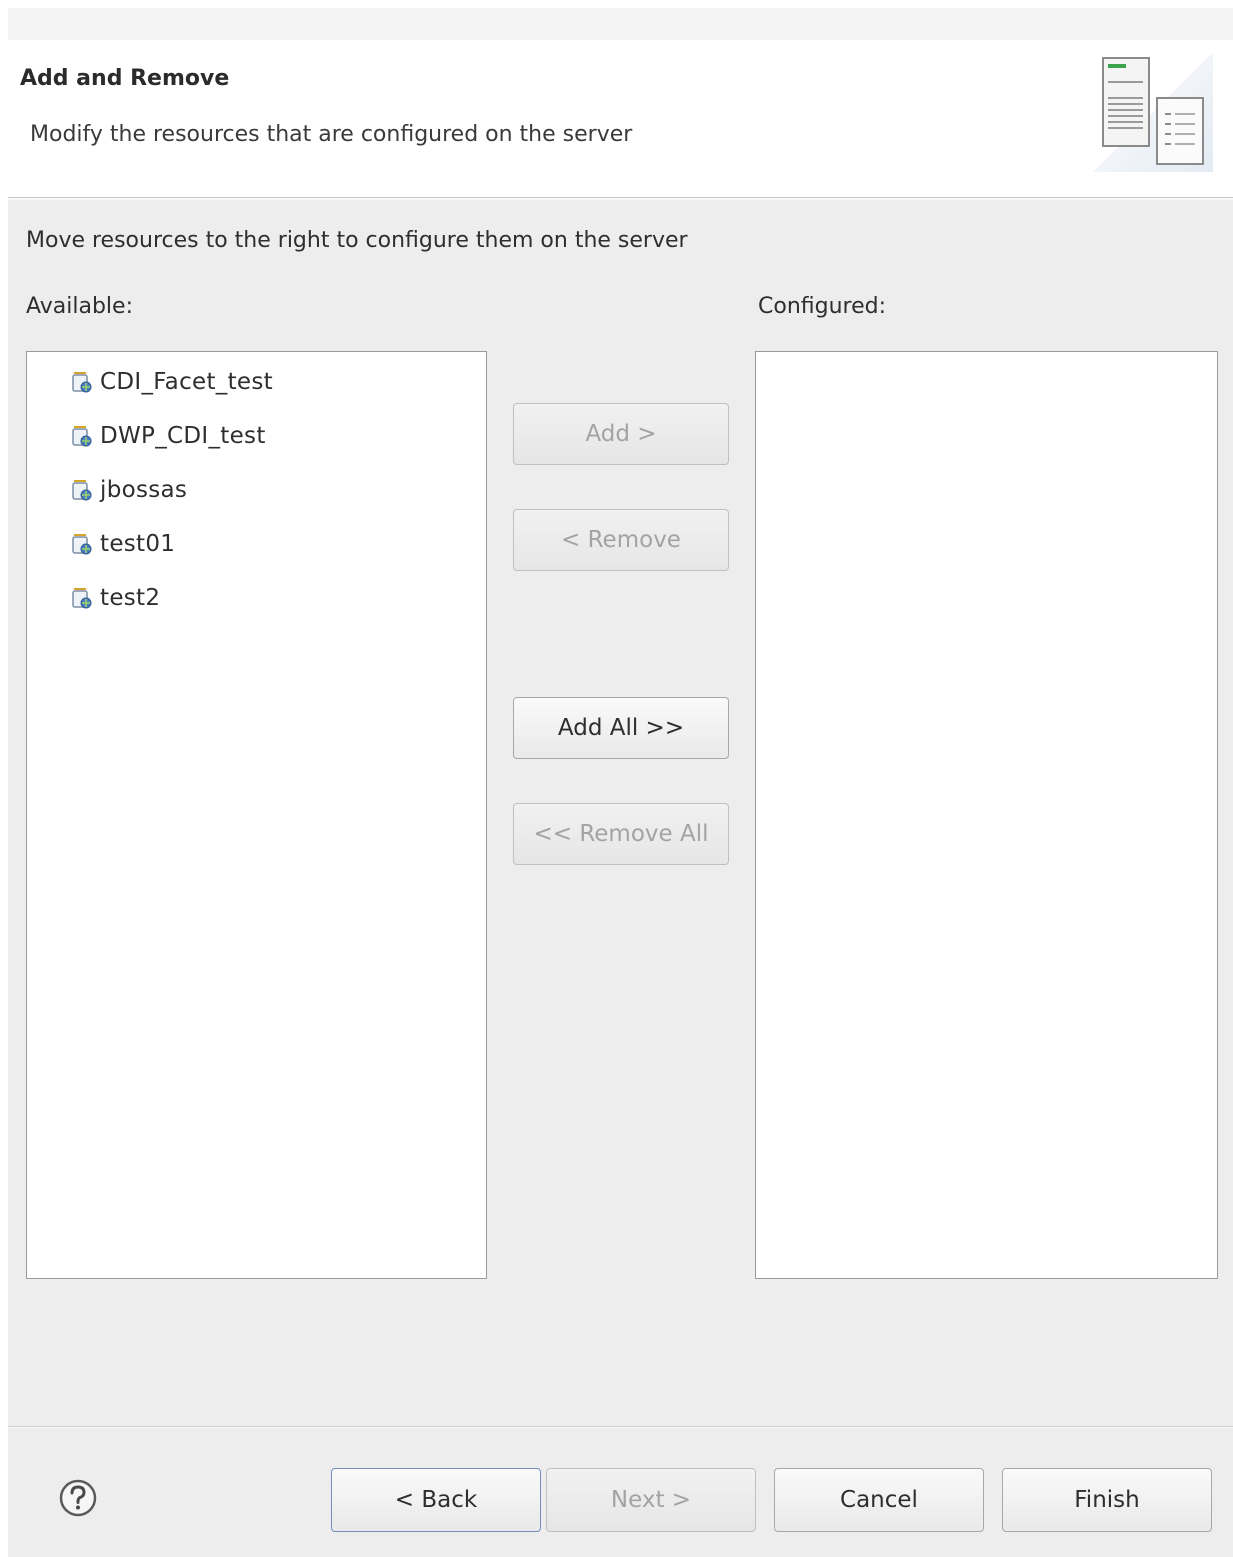 The height and width of the screenshot is (1557, 1233). What do you see at coordinates (621, 540) in the screenshot?
I see `remove-button: < Remove` at bounding box center [621, 540].